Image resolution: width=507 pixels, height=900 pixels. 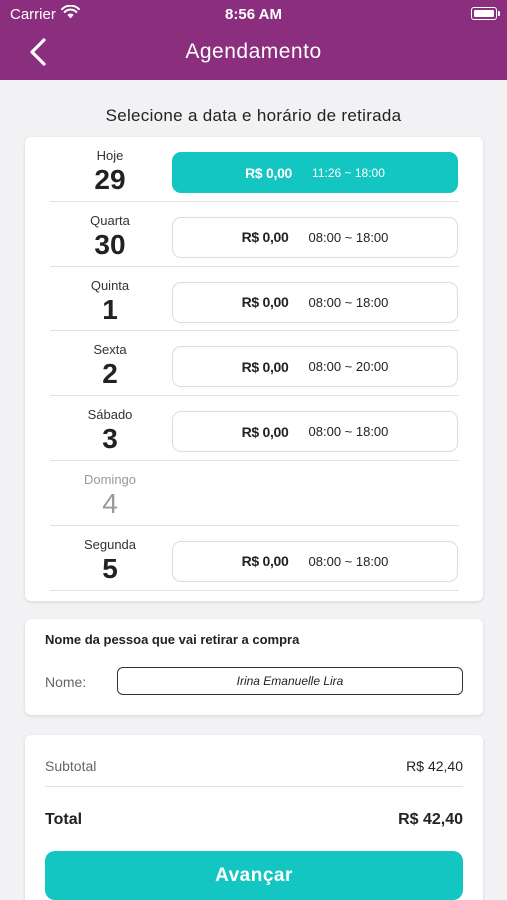 I want to click on name-input, so click(x=290, y=681).